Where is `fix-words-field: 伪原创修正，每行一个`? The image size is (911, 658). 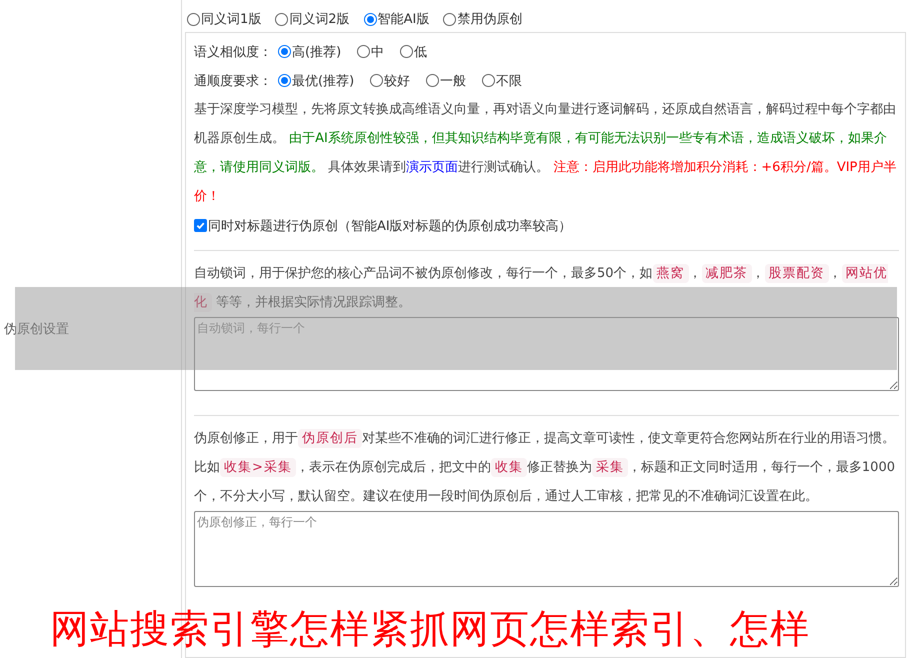
fix-words-field: 伪原创修正，每行一个 is located at coordinates (546, 549).